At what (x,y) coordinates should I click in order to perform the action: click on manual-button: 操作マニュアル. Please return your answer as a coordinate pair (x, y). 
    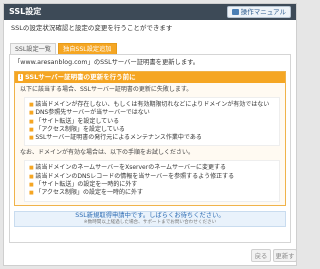
    Looking at the image, I should click on (258, 12).